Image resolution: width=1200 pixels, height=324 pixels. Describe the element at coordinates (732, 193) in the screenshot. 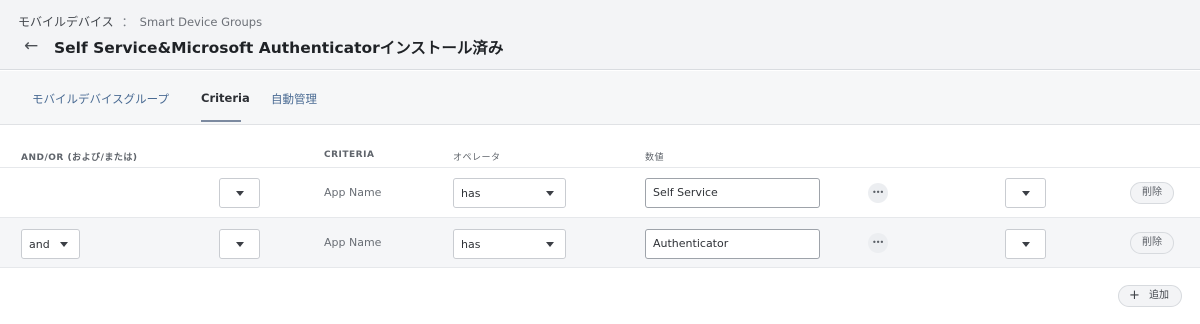

I see `value-input: Self Service` at that location.